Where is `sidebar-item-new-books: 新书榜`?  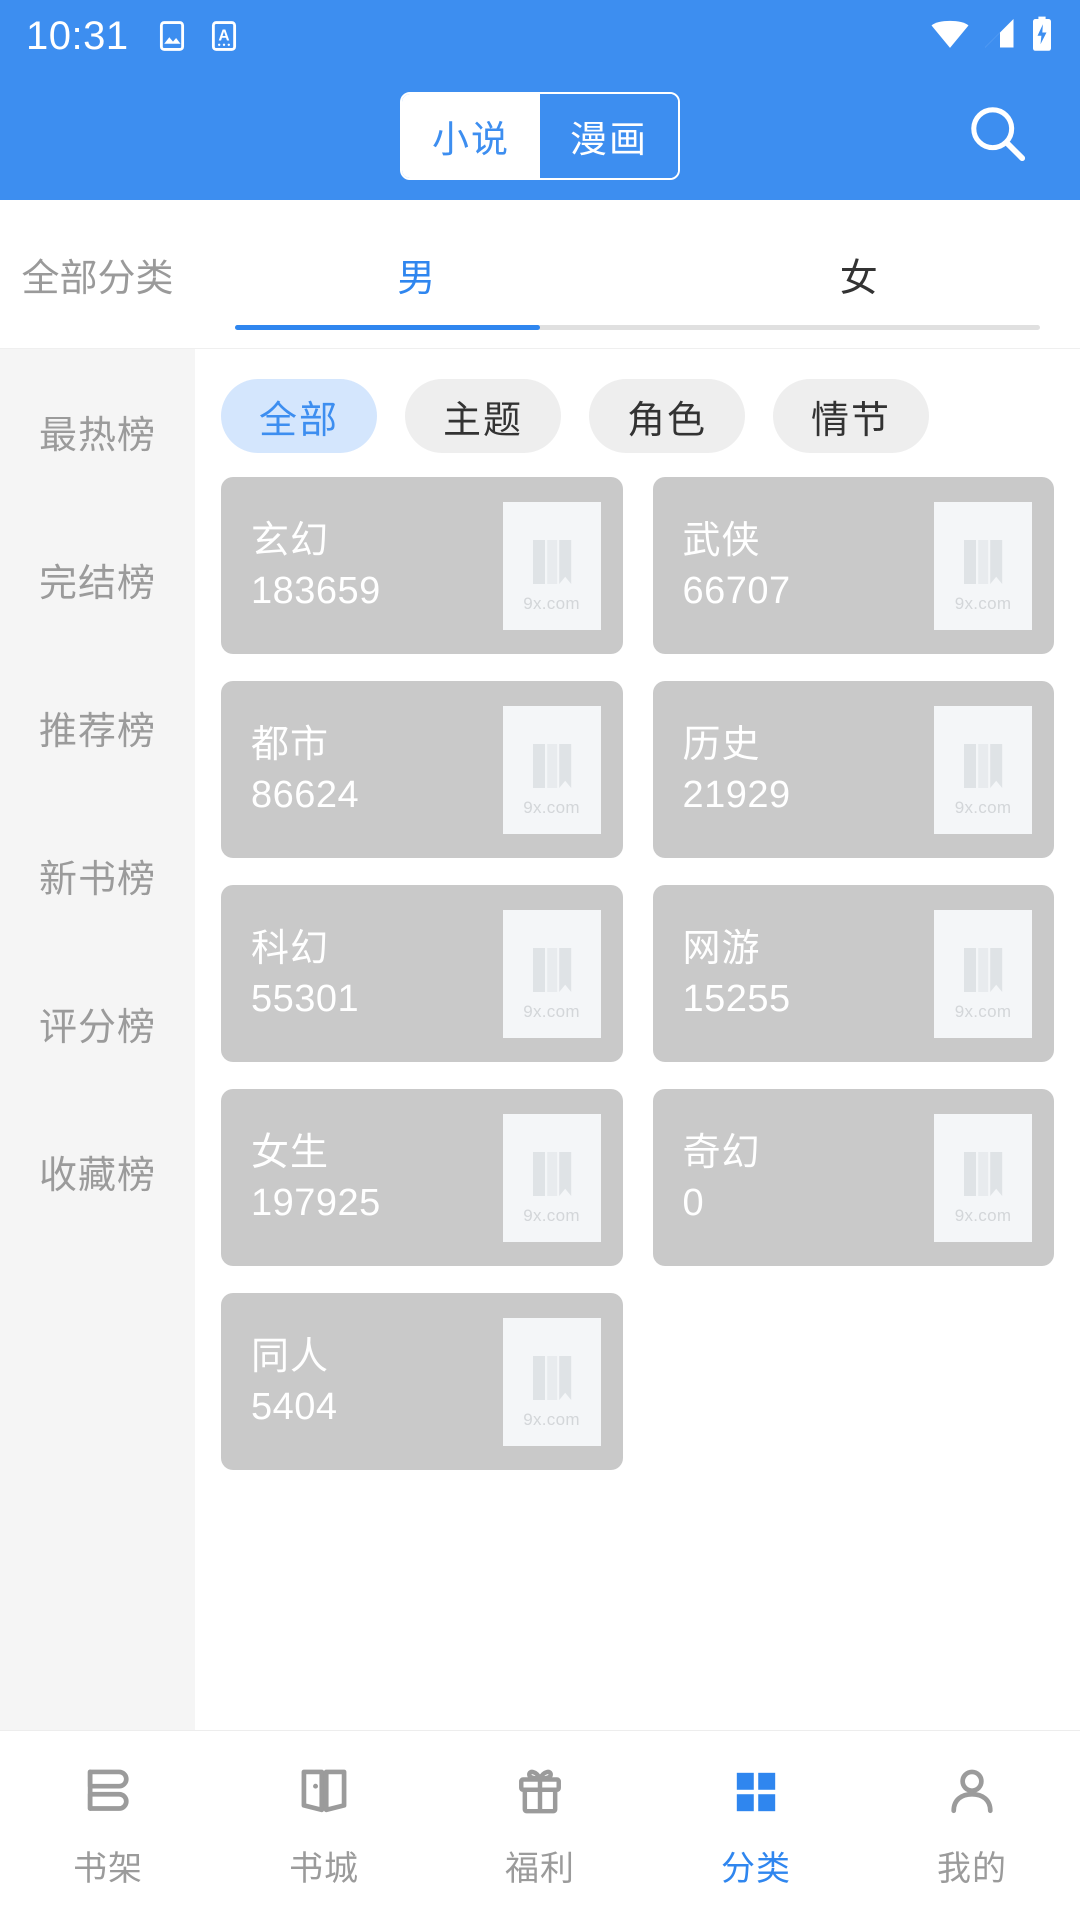 sidebar-item-new-books: 新书榜 is located at coordinates (97, 875).